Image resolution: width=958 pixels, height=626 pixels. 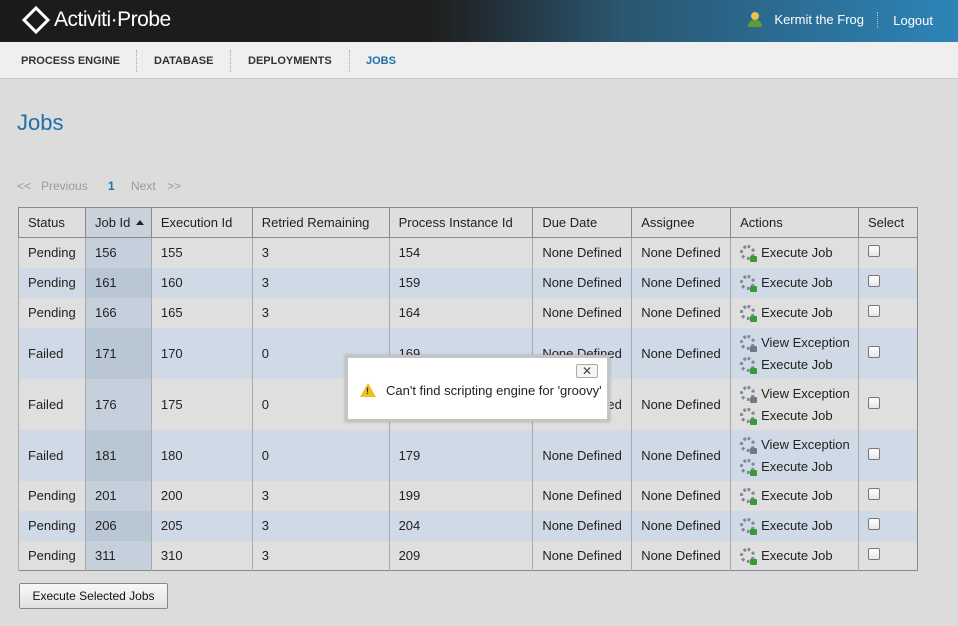 I want to click on column-header-process-instance-id: Process Instance Id, so click(x=461, y=222).